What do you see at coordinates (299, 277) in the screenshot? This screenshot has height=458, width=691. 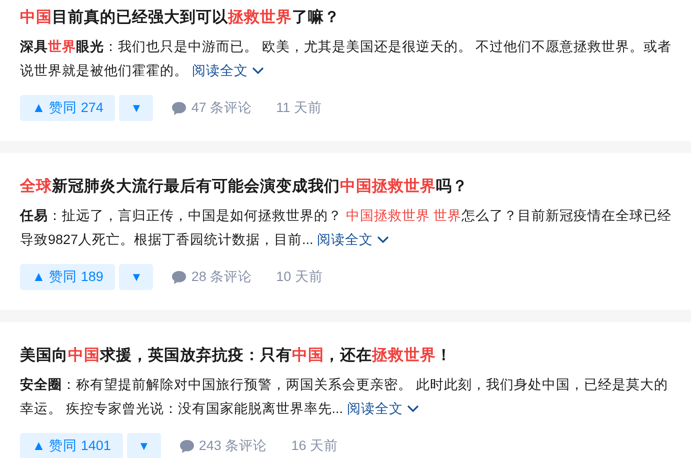 I see `post-time: 10 天前` at bounding box center [299, 277].